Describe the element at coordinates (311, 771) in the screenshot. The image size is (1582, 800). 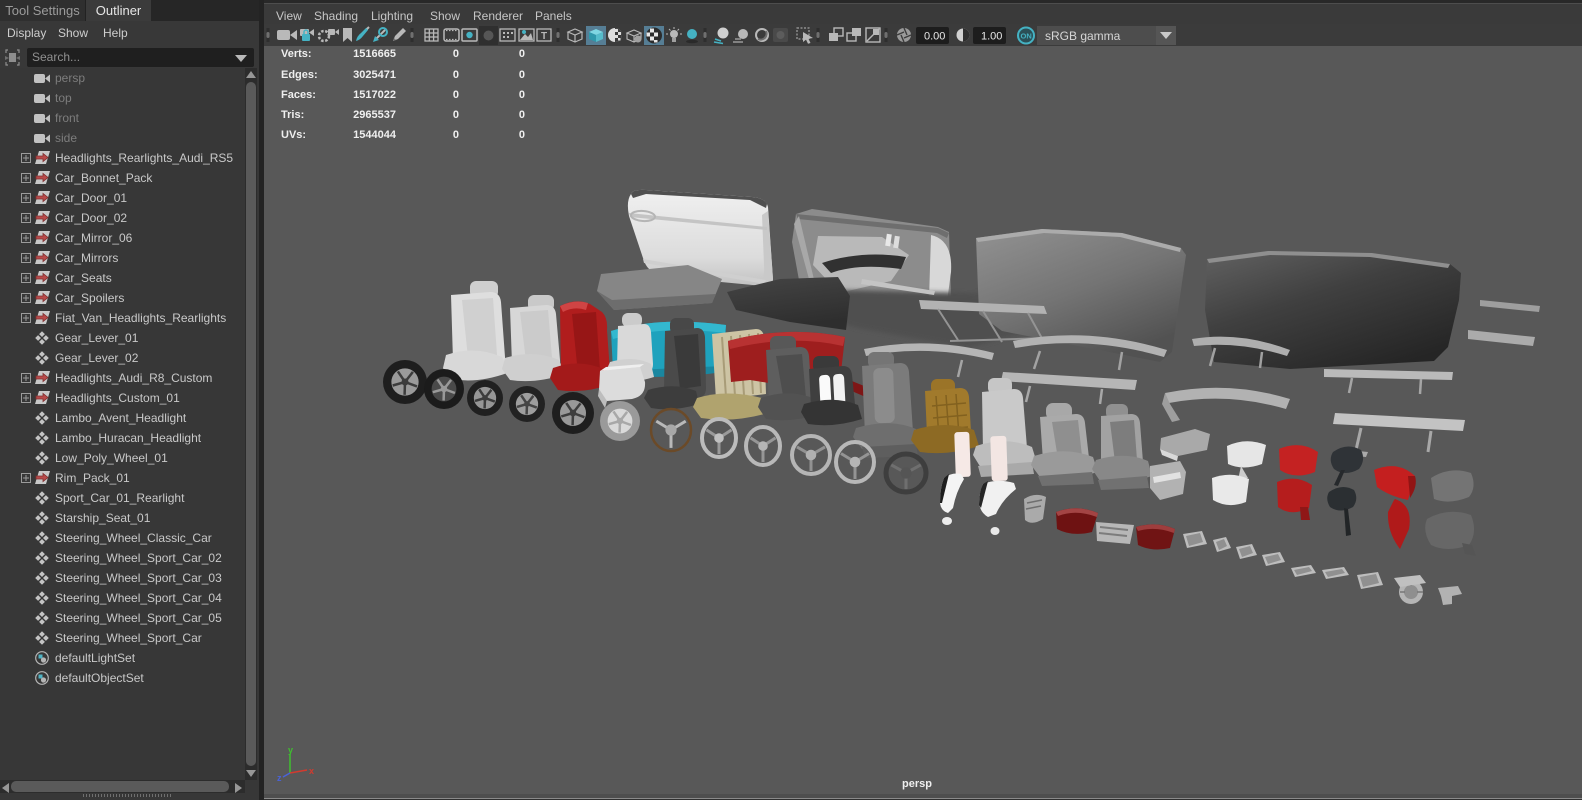
I see `svg-text: x` at that location.